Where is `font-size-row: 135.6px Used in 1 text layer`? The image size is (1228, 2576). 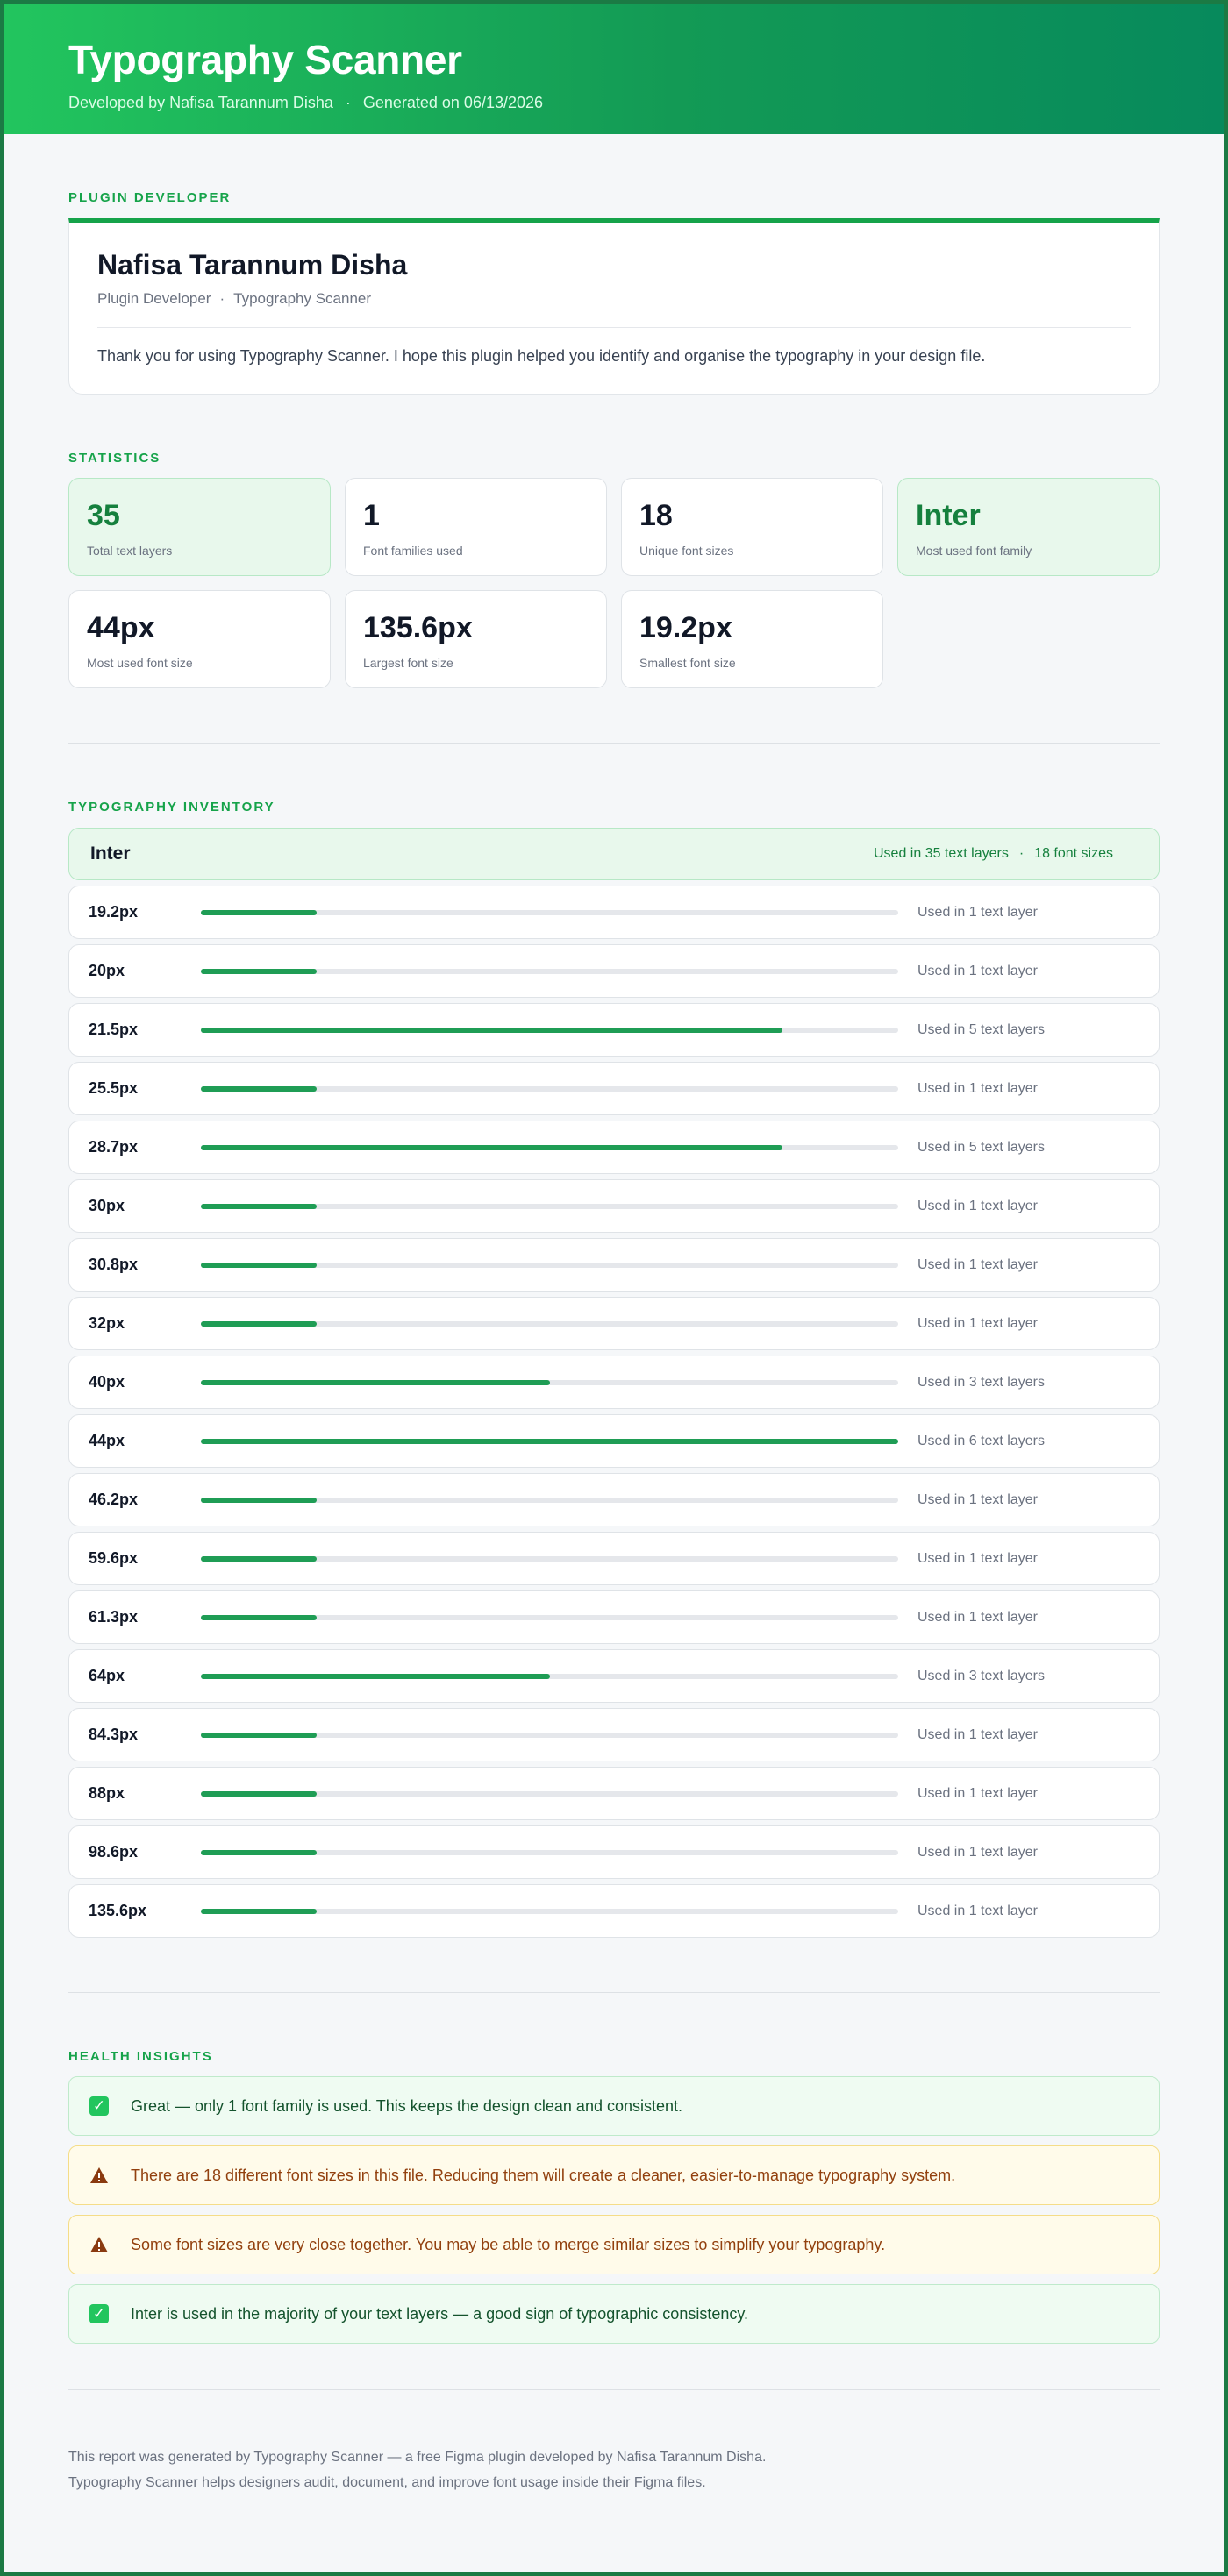 font-size-row: 135.6px Used in 1 text layer is located at coordinates (614, 1911).